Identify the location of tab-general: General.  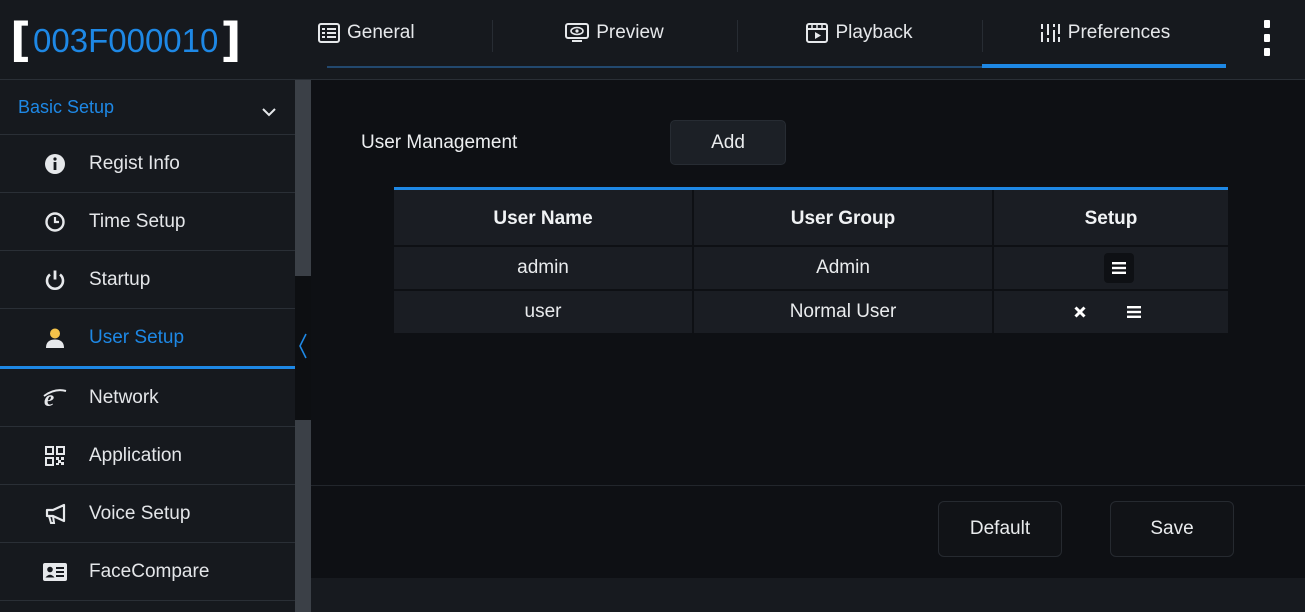
(402, 35).